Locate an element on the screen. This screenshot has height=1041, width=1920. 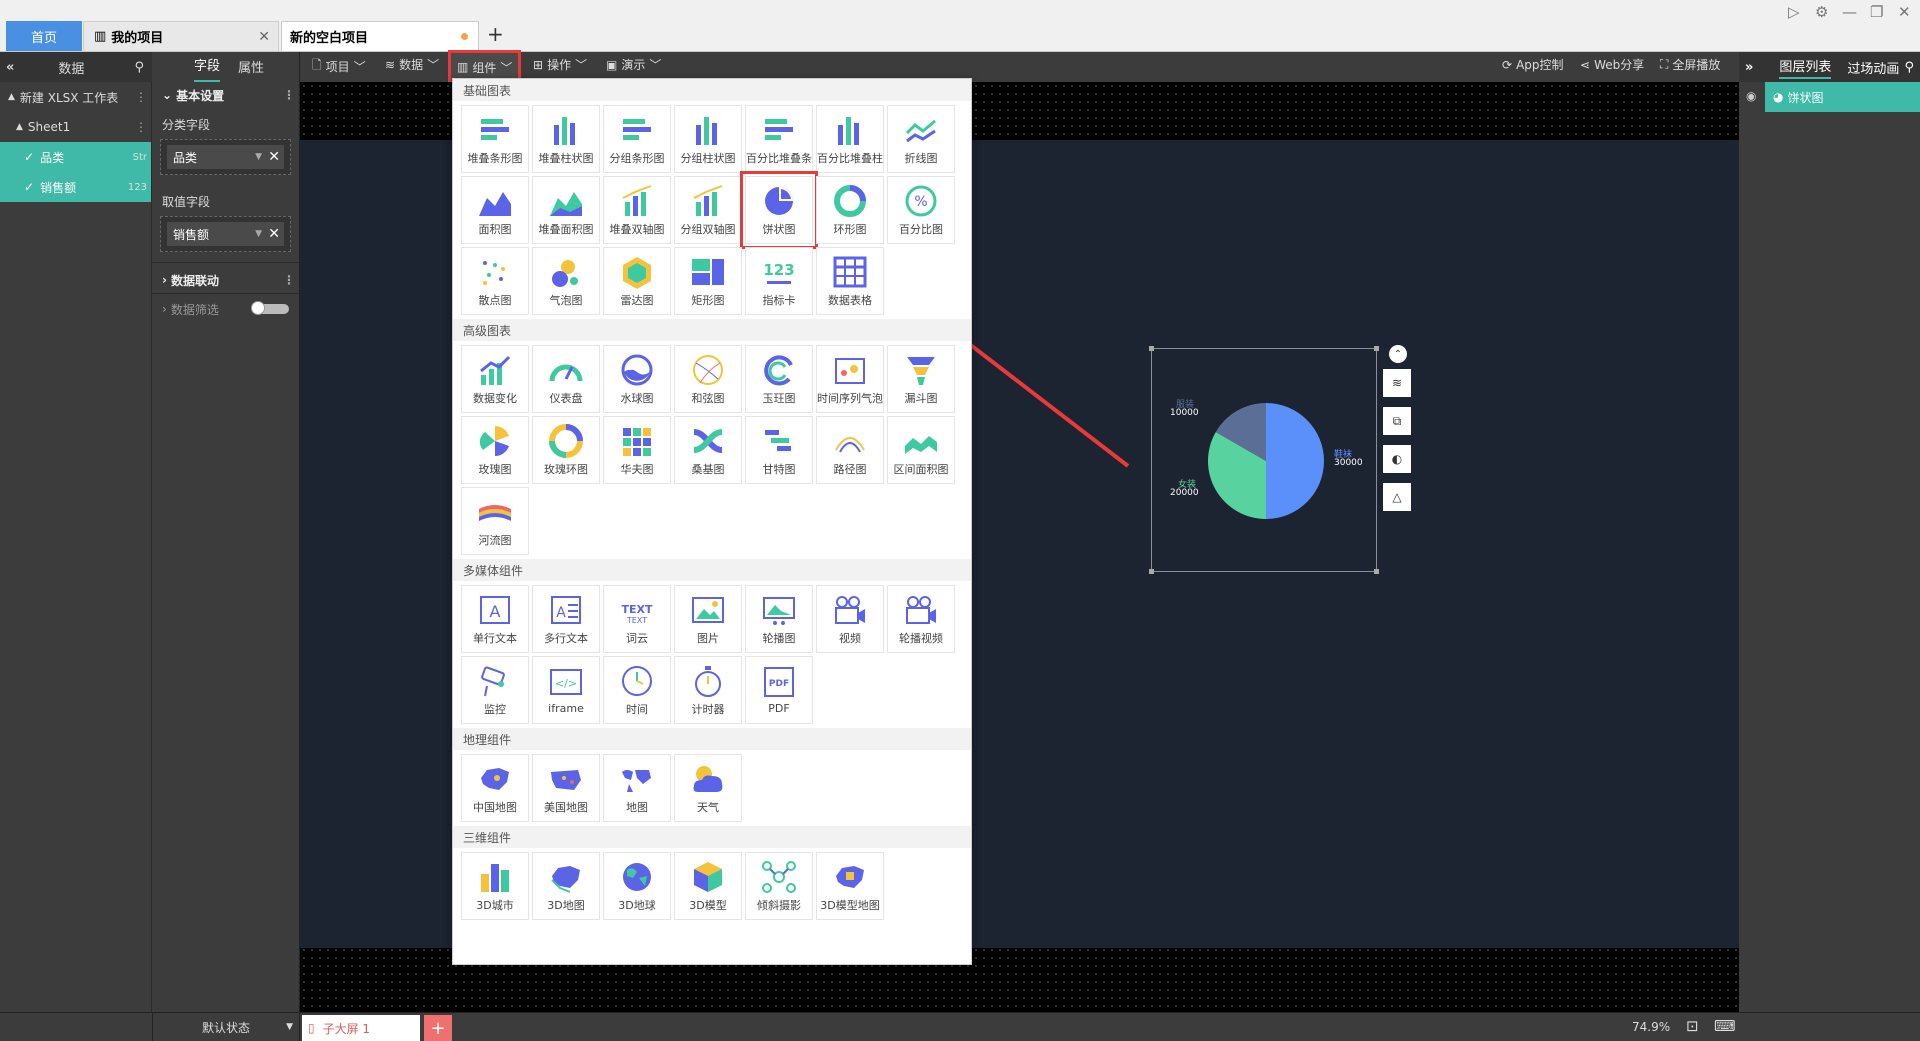
component-item: 和弦图 is located at coordinates (708, 379).